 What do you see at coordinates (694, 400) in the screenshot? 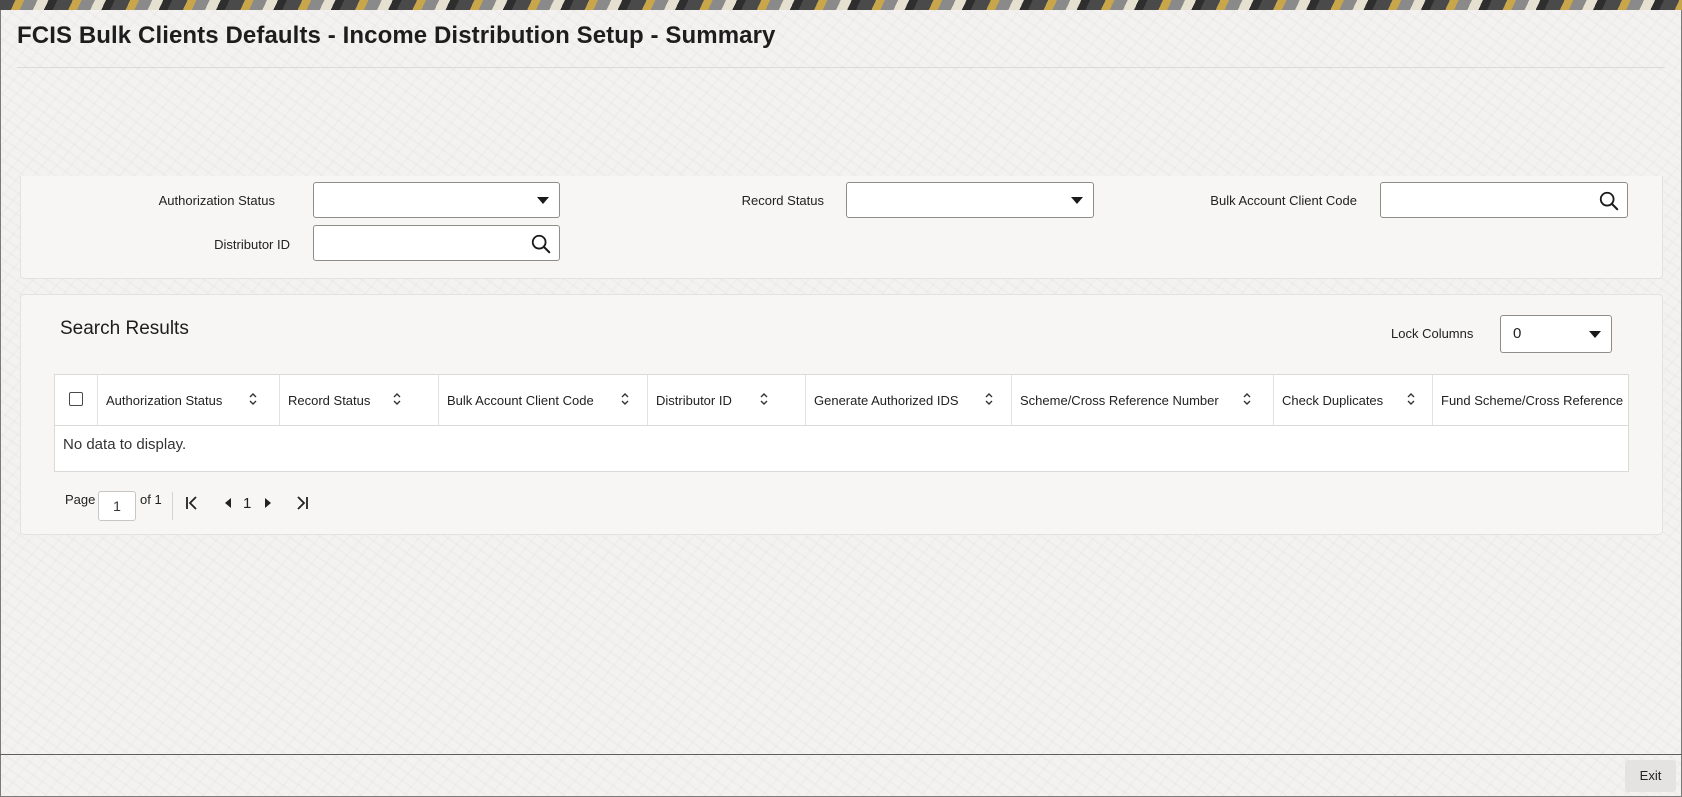
I see `column-header-label: Distributor ID` at bounding box center [694, 400].